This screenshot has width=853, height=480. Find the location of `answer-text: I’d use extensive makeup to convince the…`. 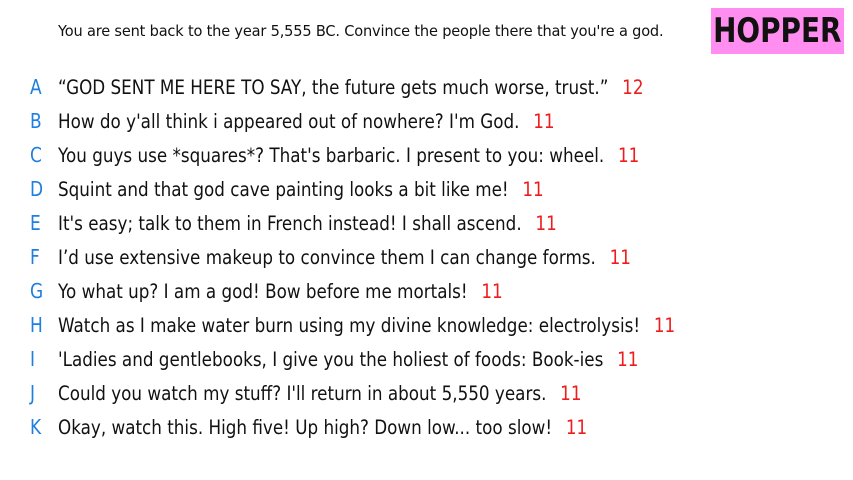

answer-text: I’d use extensive makeup to convince the… is located at coordinates (327, 257).